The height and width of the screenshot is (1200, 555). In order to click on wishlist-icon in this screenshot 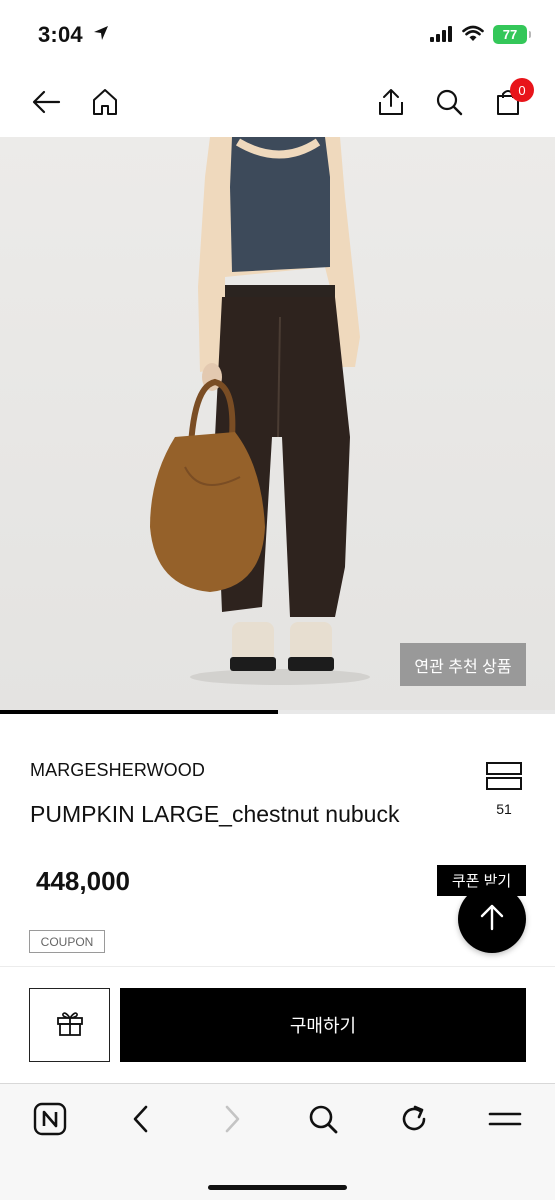, I will do `click(504, 778)`.